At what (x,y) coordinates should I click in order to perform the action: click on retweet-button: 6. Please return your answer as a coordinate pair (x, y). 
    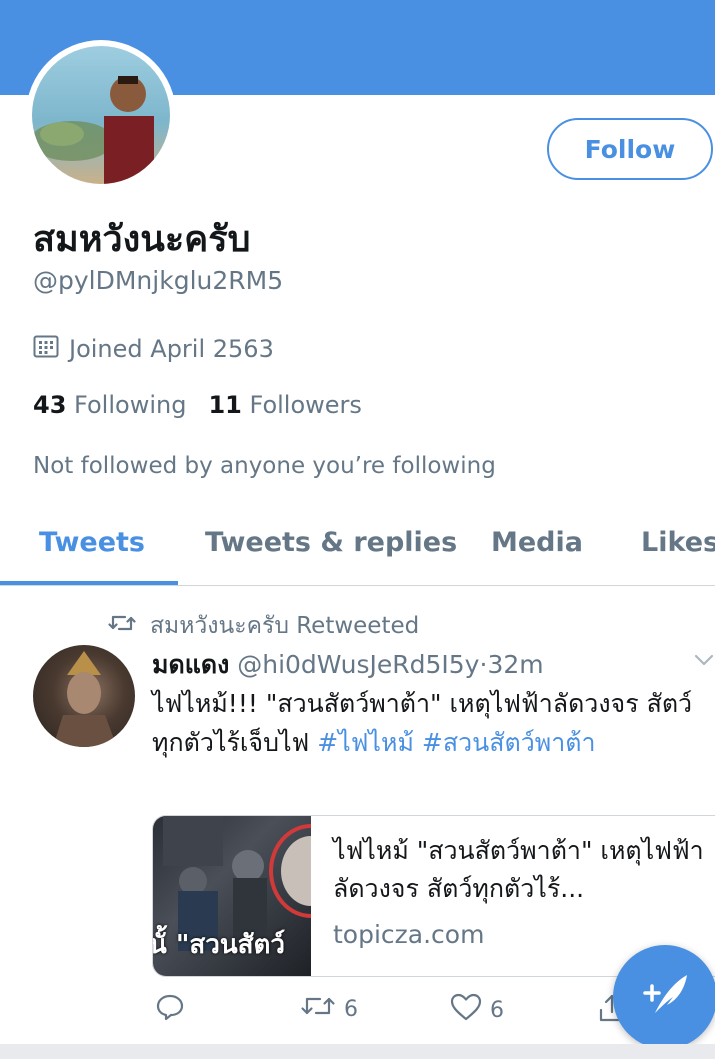
    Looking at the image, I should click on (329, 1009).